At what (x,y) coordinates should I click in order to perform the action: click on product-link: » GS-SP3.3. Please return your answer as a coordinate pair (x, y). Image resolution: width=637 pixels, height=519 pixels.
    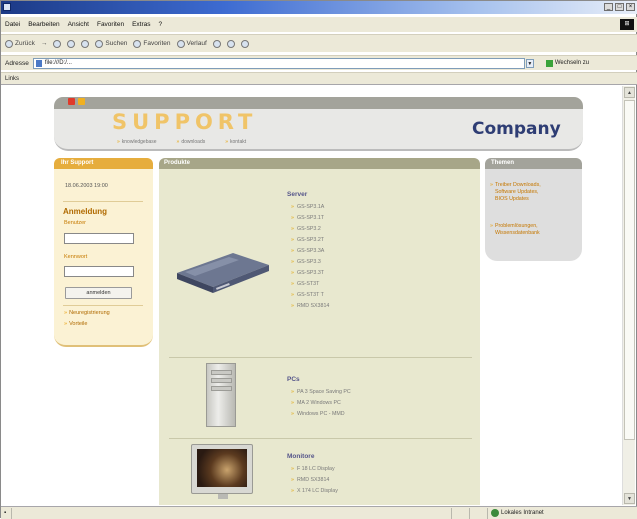
    Looking at the image, I should click on (306, 262).